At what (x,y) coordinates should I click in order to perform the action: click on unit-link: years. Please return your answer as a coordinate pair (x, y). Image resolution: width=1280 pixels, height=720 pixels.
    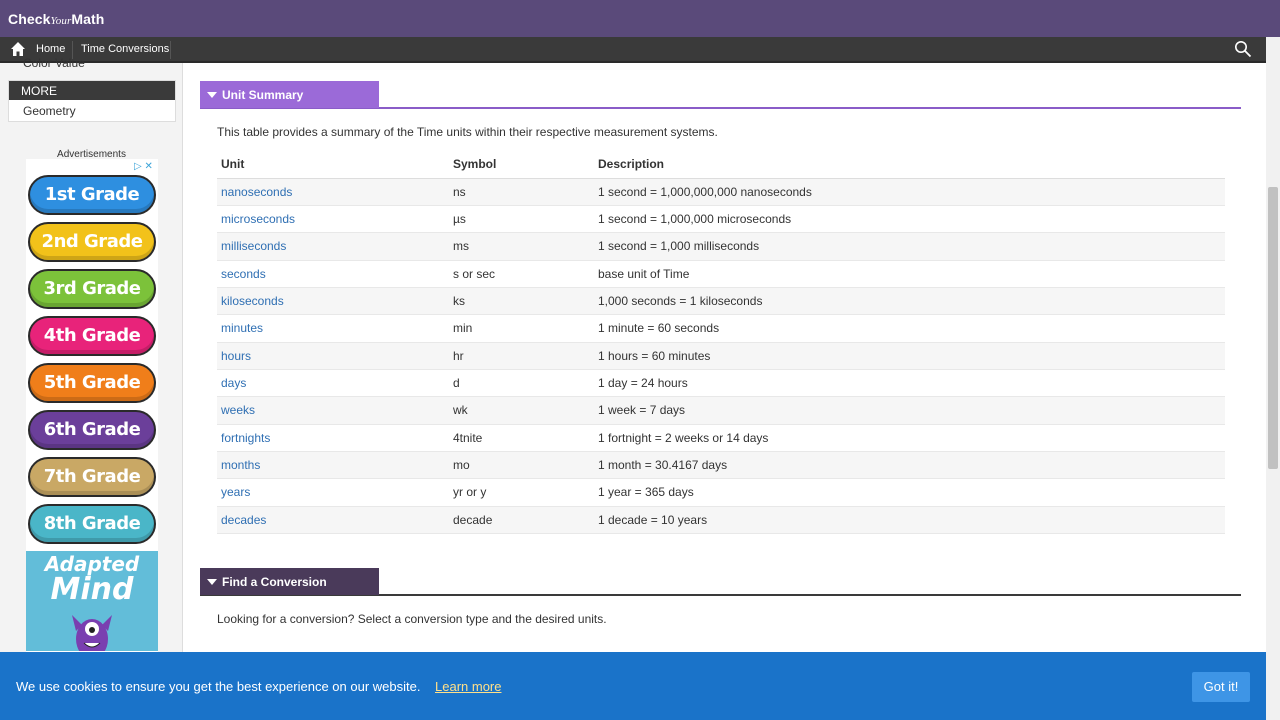
    Looking at the image, I should click on (333, 492).